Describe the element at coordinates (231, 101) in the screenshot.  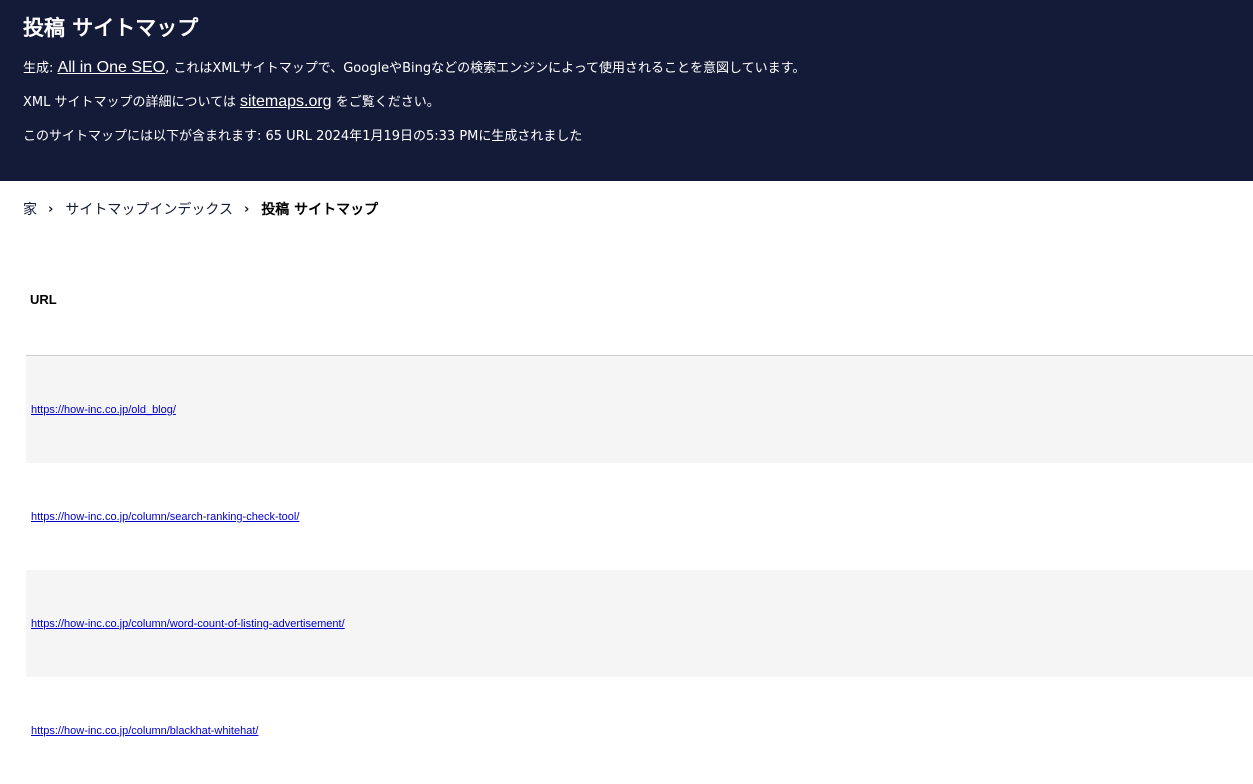
I see `info-line: XML サイトマップの詳細については sitemaps.org をご覧ください。` at that location.